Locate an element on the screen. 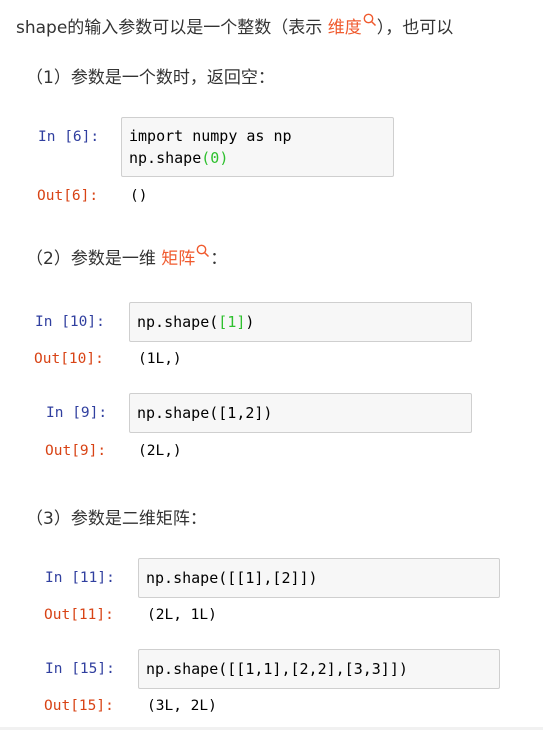 This screenshot has width=543, height=730. intro-text-suffix: ），也可以 is located at coordinates (415, 28).